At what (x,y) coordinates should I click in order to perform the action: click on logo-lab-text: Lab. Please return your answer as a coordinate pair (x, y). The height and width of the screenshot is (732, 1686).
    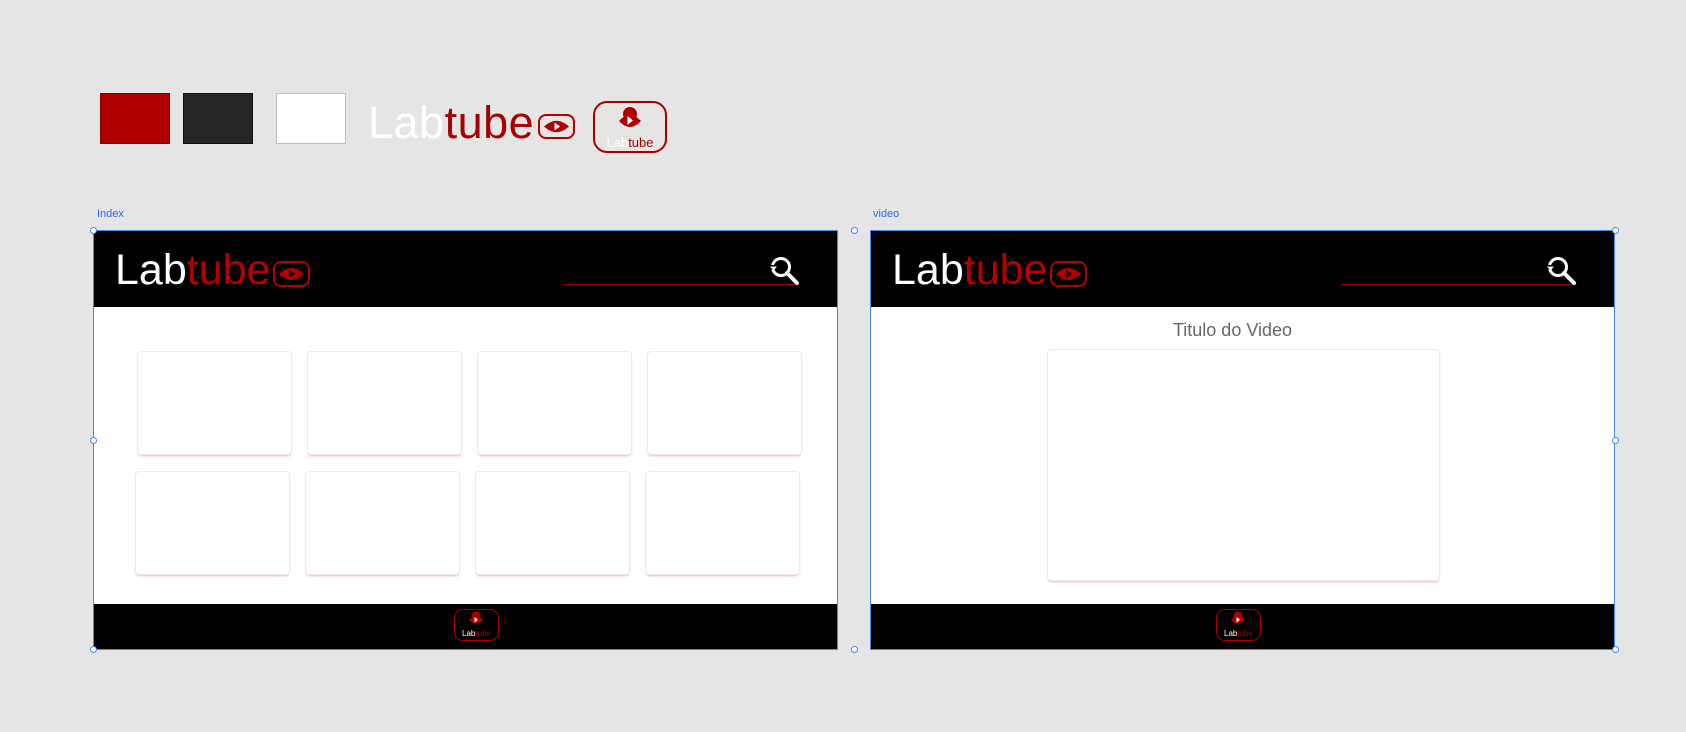
    Looking at the image, I should click on (406, 122).